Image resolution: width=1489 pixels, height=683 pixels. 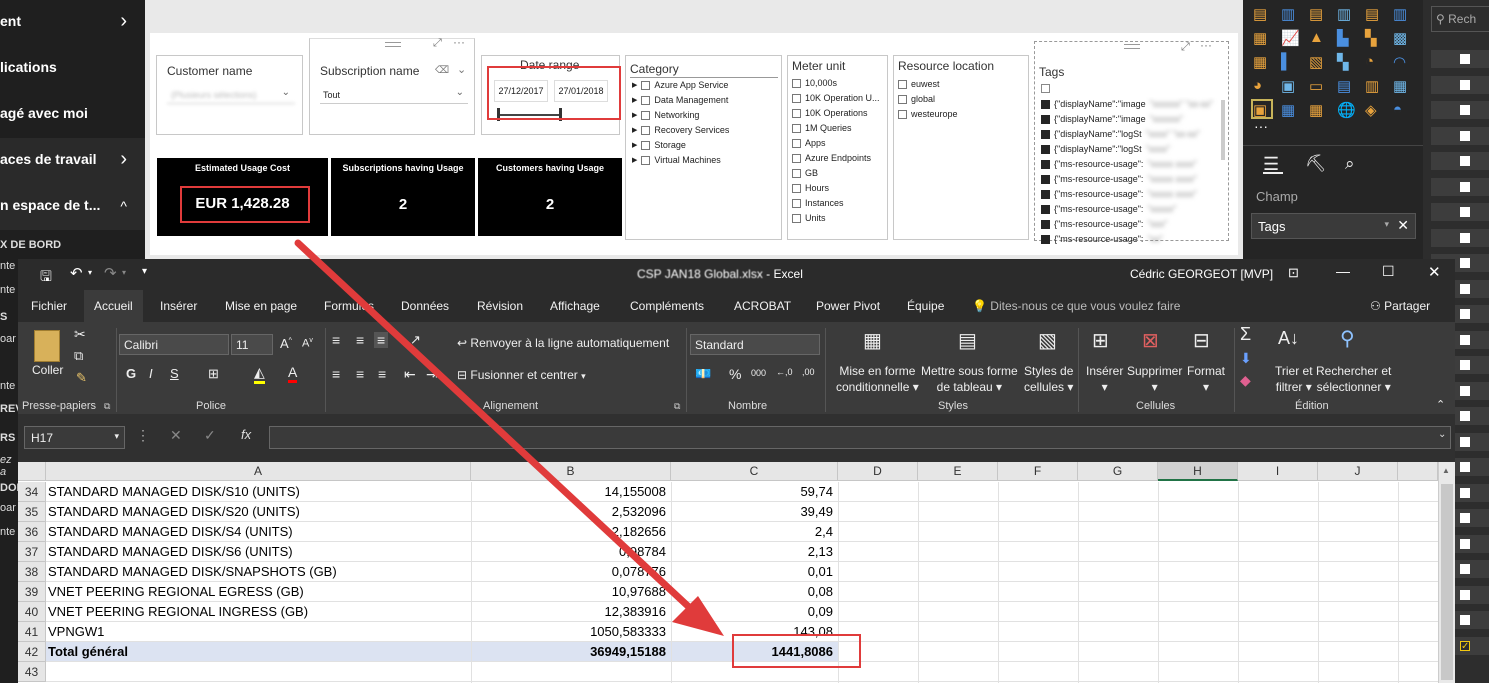 I want to click on visual-type-icon: ▩, so click(x=1402, y=38).